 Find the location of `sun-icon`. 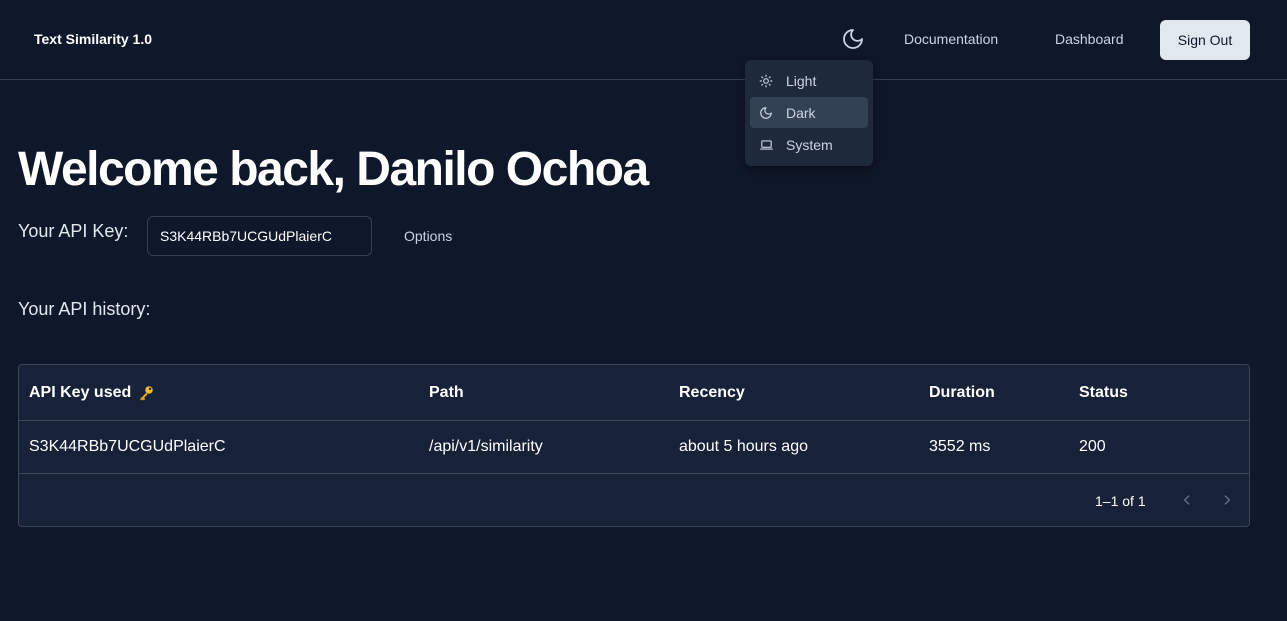

sun-icon is located at coordinates (766, 81).